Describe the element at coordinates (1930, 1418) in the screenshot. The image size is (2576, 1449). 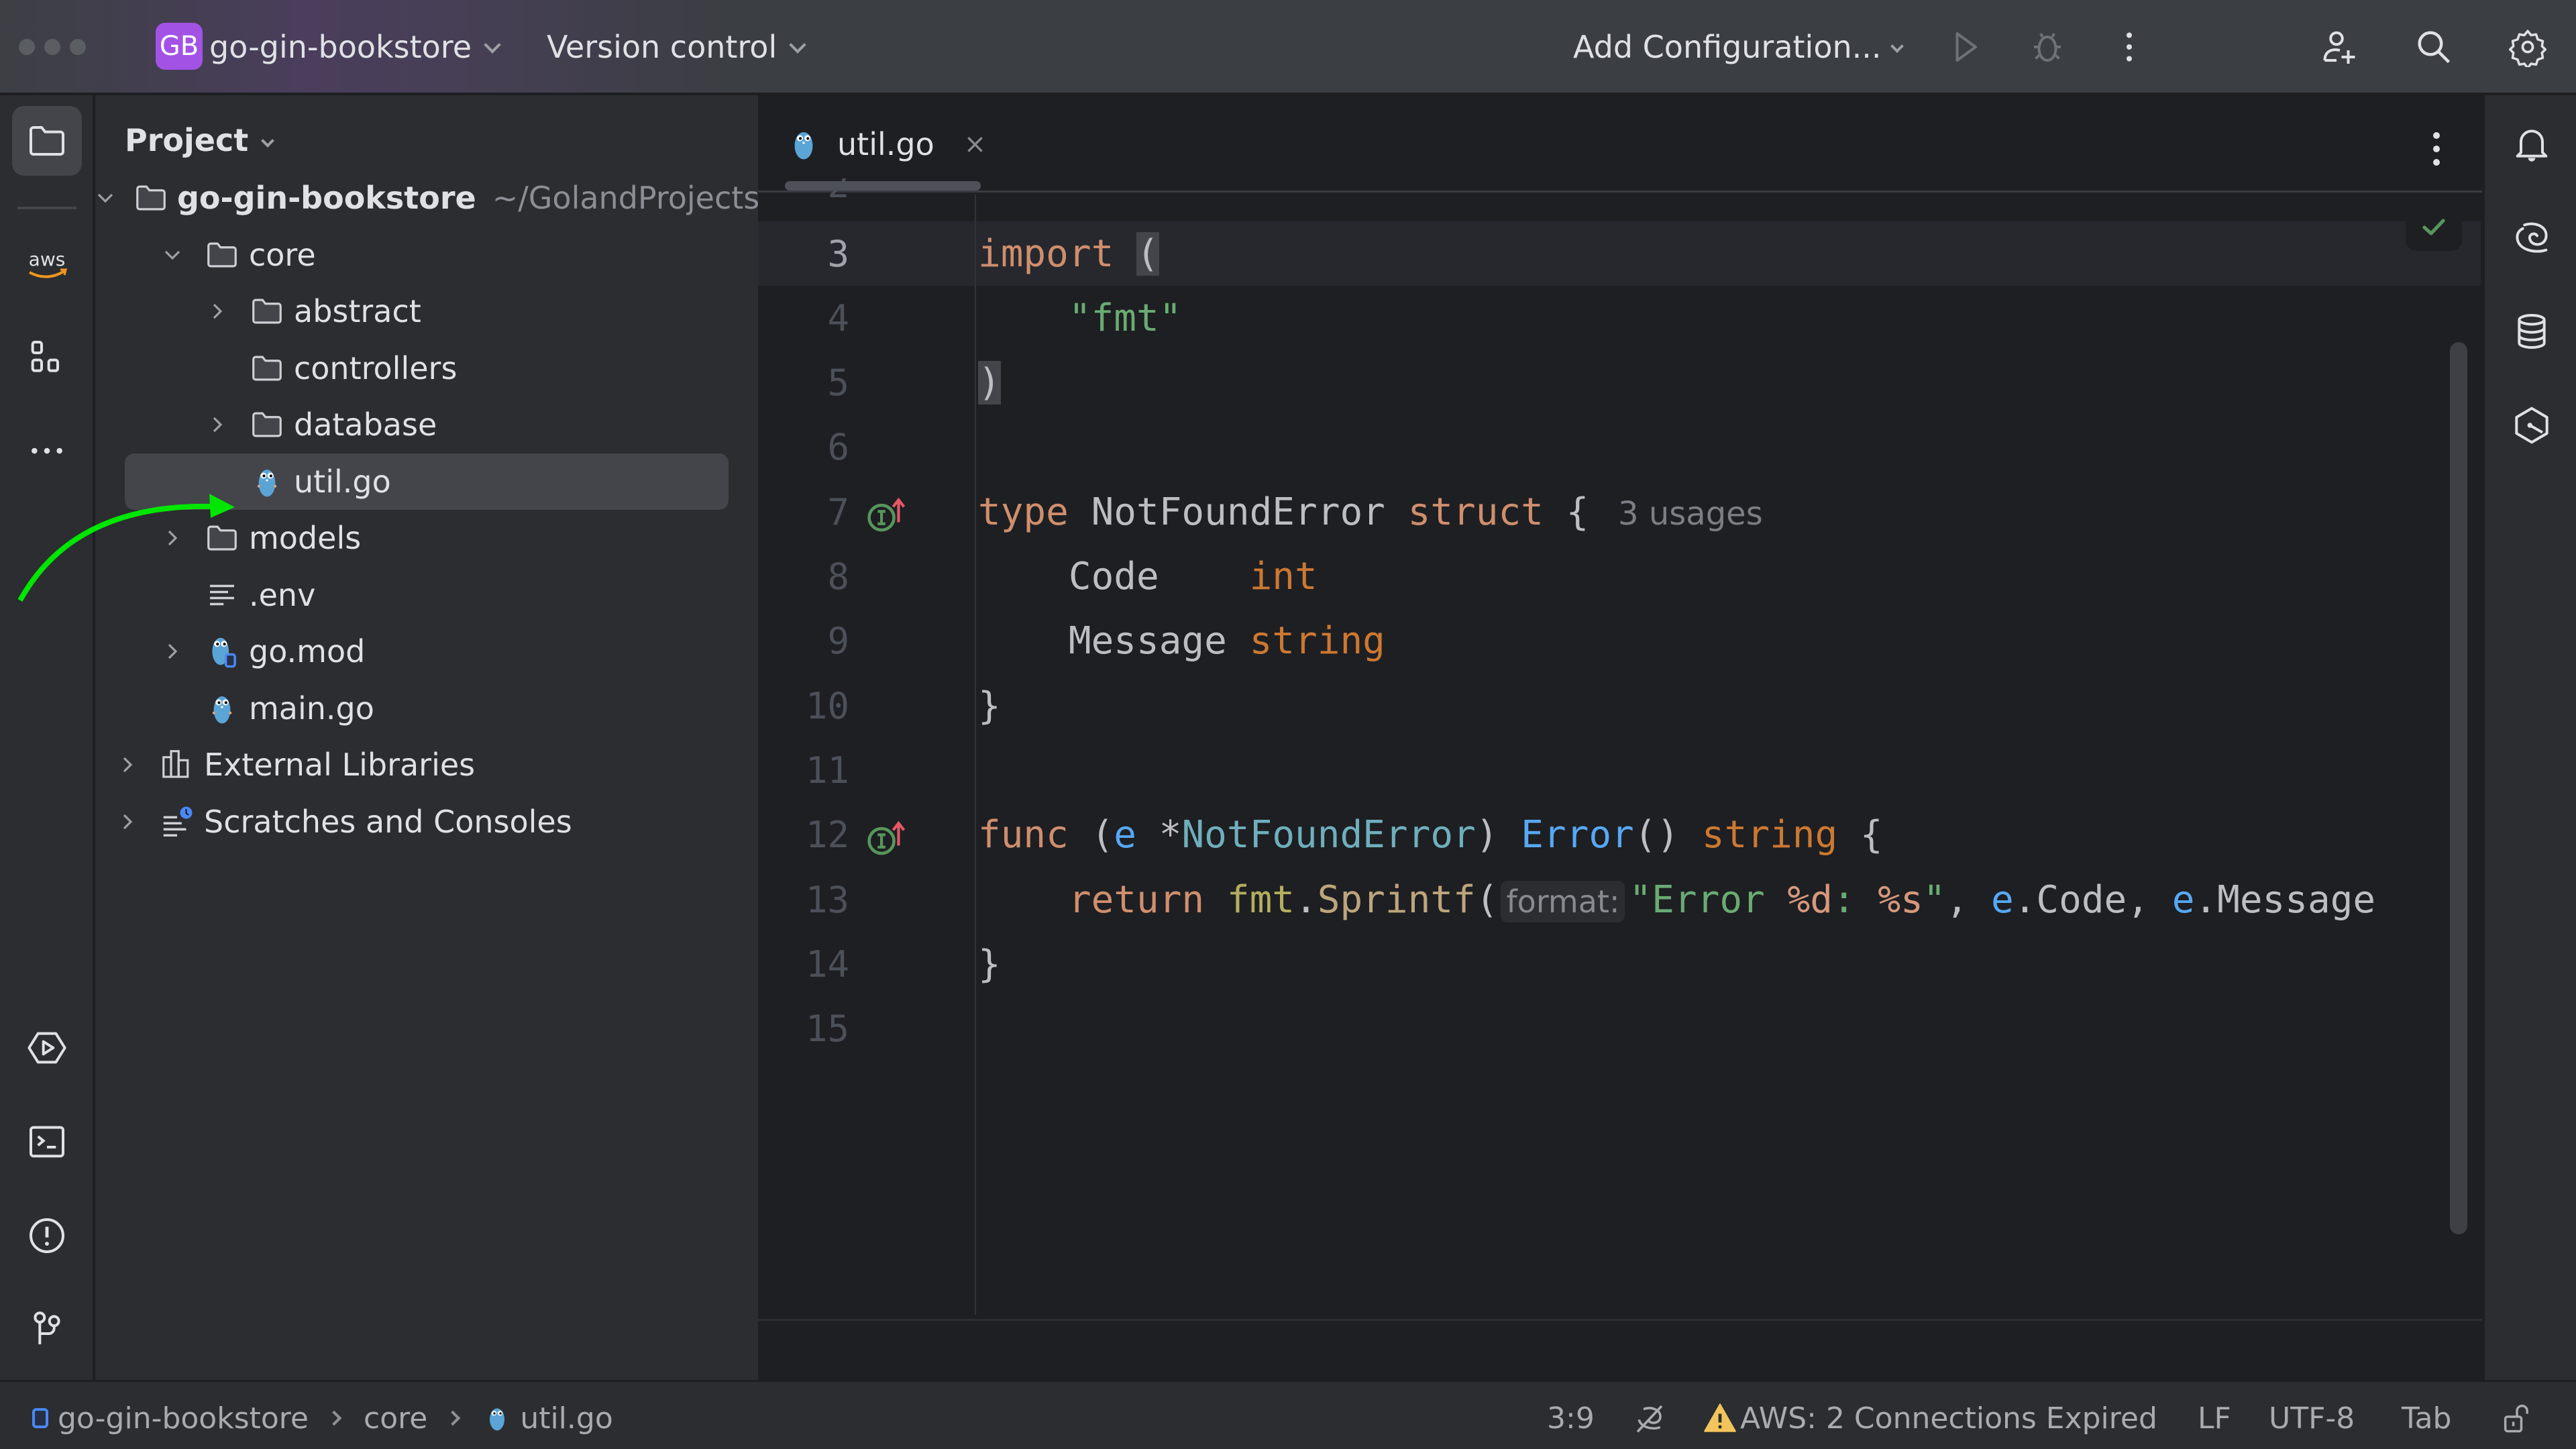
I see `aws-connection-status: AWS: 2 Connections Expired` at that location.